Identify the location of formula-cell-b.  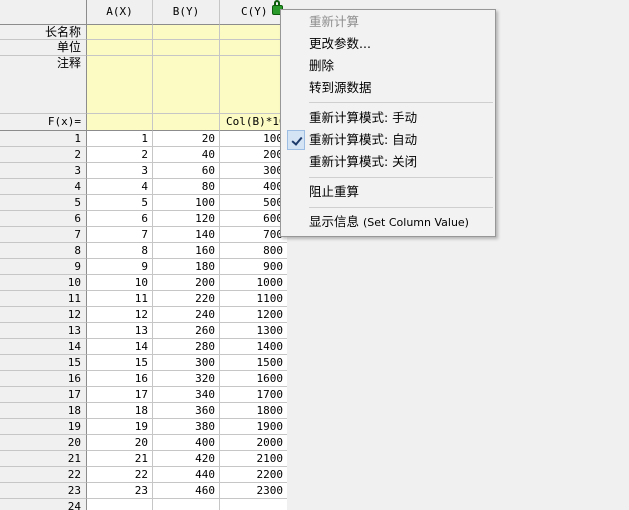
(186, 122).